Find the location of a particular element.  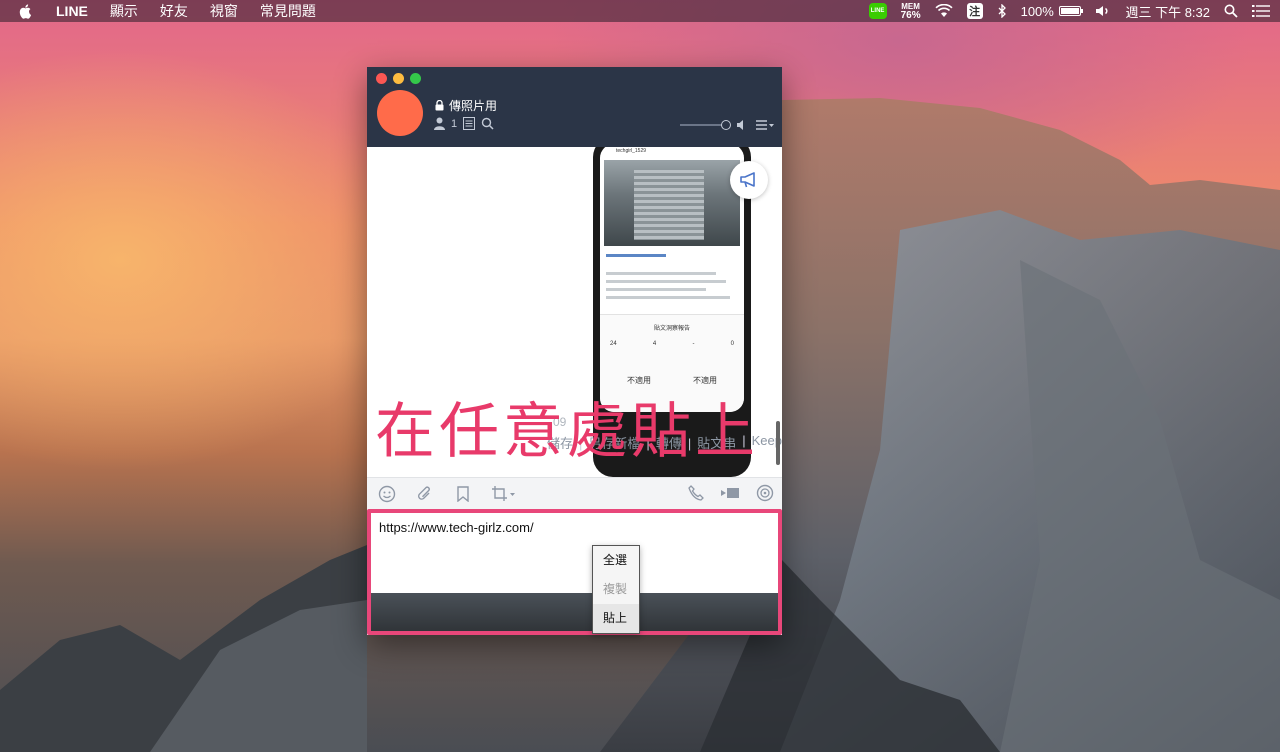

phone-screenshot: techgirl_1529 貼文洞察報告 24 4 - 0 不適用 不適用 is located at coordinates (672, 279).